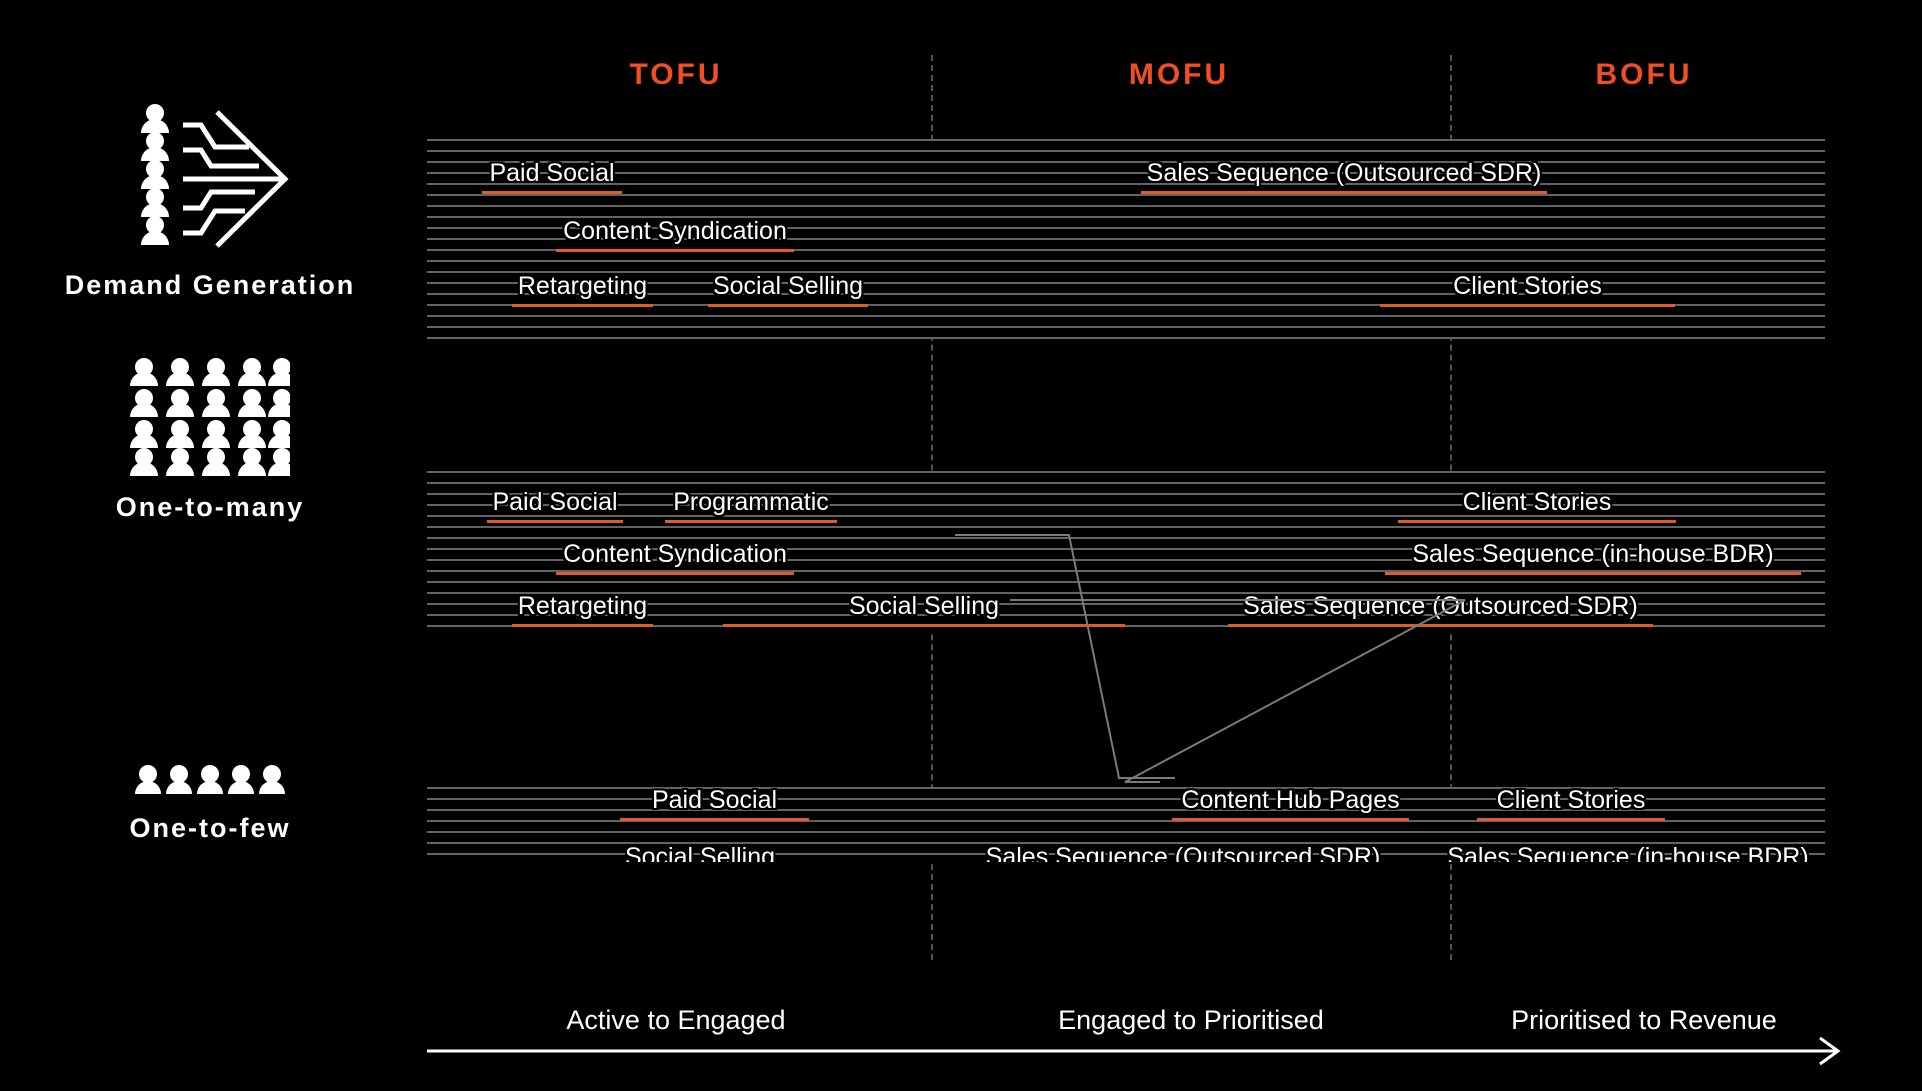 Image resolution: width=1922 pixels, height=1091 pixels. I want to click on progression-arrow-head, so click(1830, 1051).